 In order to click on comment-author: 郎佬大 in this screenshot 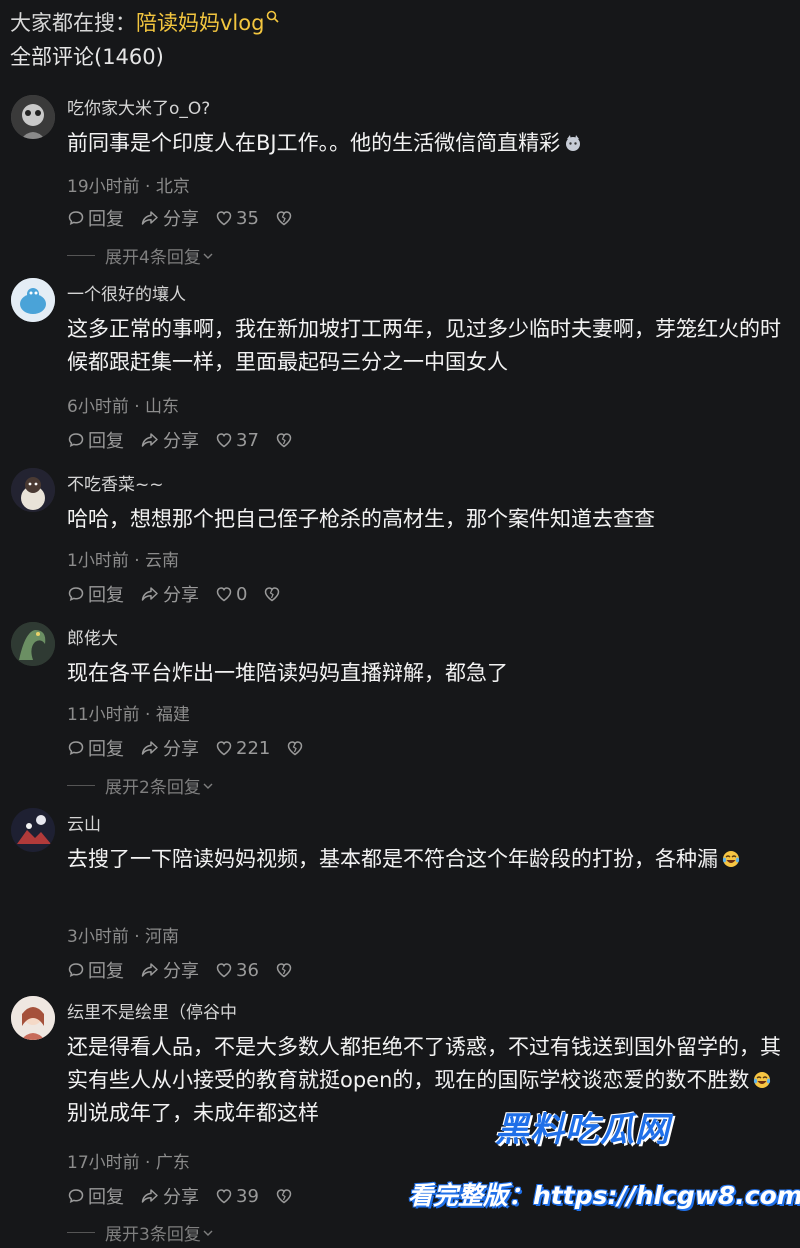, I will do `click(92, 636)`.